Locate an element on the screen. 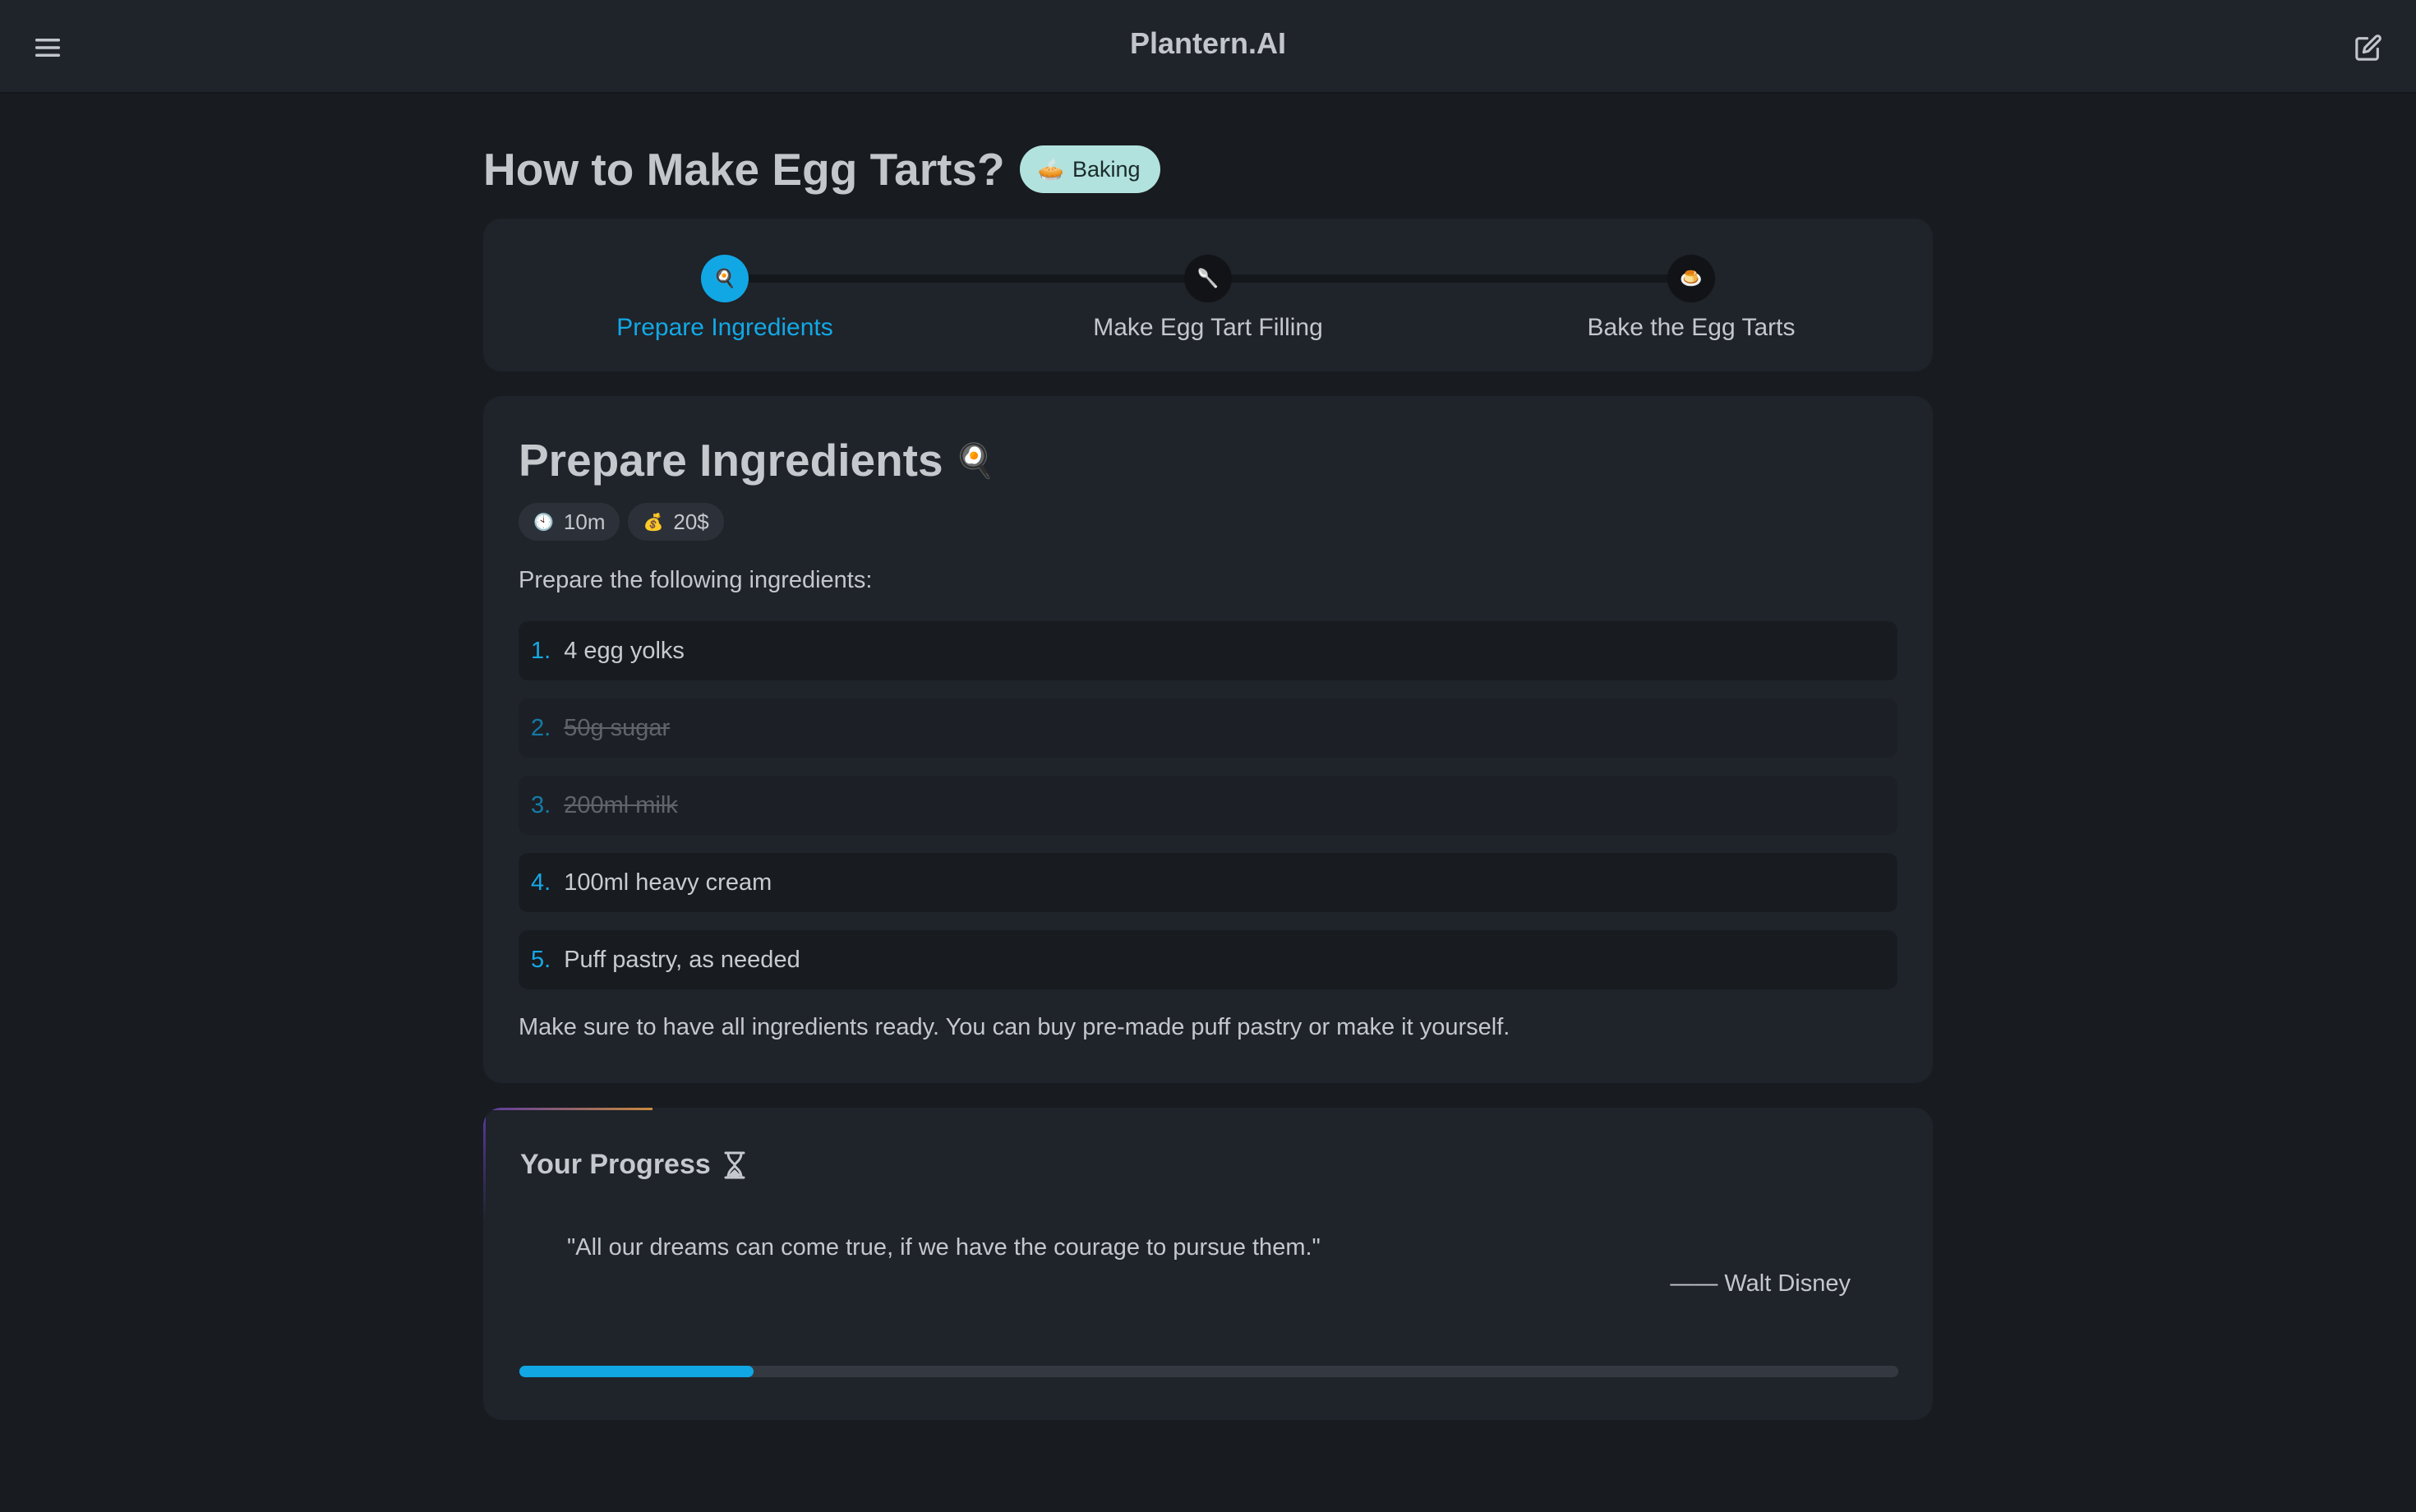 This screenshot has height=1512, width=2416. ingredient-text: 4 egg yolks is located at coordinates (624, 651).